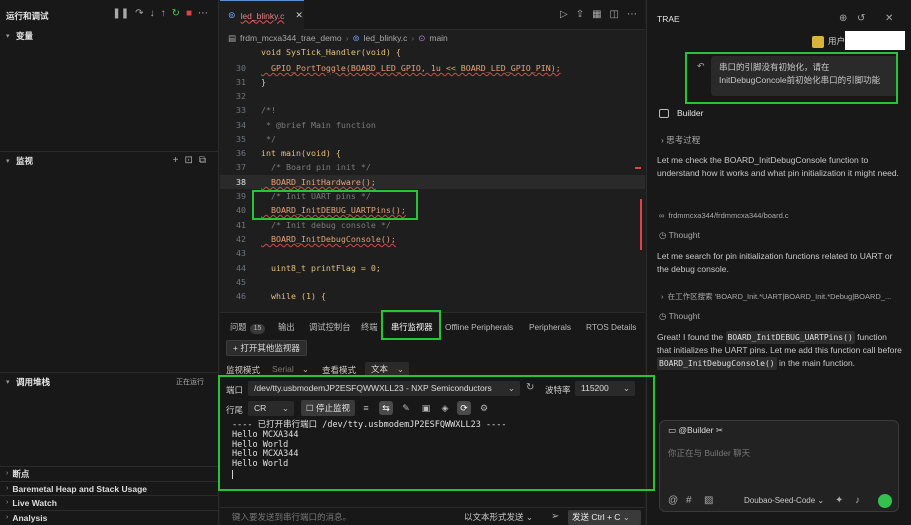 This screenshot has height=525, width=911. I want to click on tab-offline-peripherals: Offline Peripherals, so click(479, 327).